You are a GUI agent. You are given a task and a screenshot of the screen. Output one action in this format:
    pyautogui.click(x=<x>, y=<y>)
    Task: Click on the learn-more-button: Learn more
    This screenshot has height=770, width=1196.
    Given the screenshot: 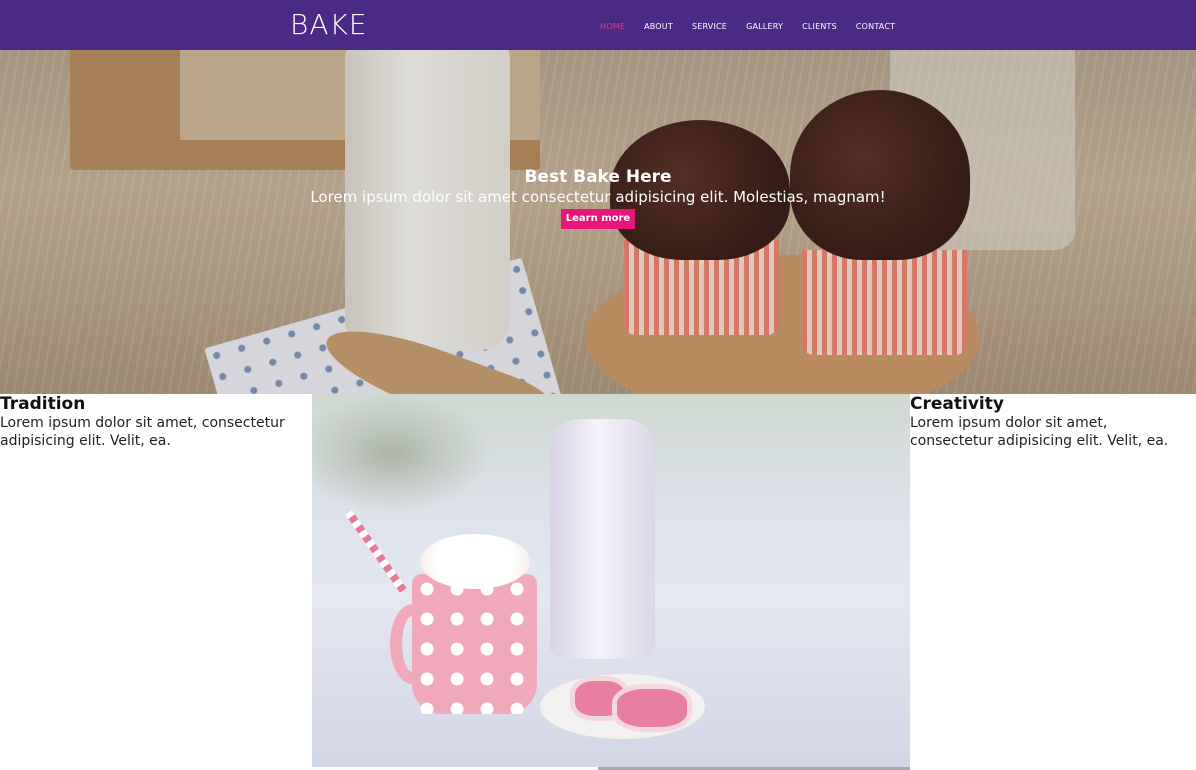 What is the action you would take?
    pyautogui.click(x=598, y=219)
    